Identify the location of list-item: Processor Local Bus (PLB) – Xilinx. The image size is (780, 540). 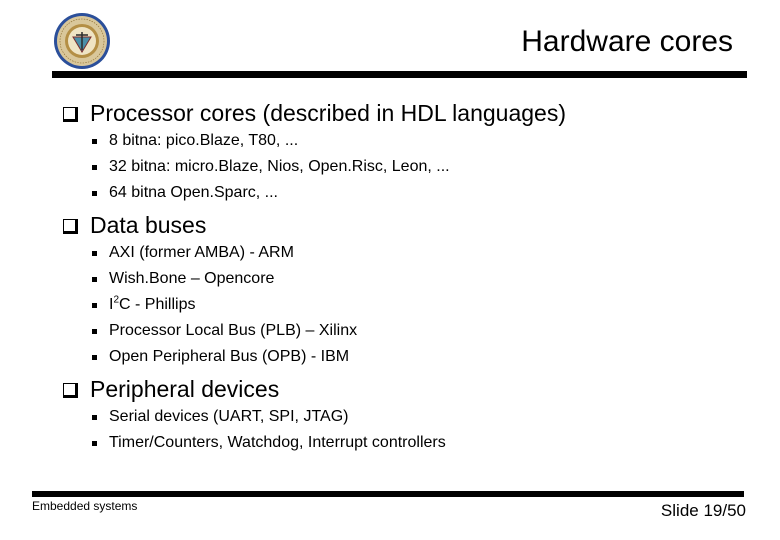
(210, 331).